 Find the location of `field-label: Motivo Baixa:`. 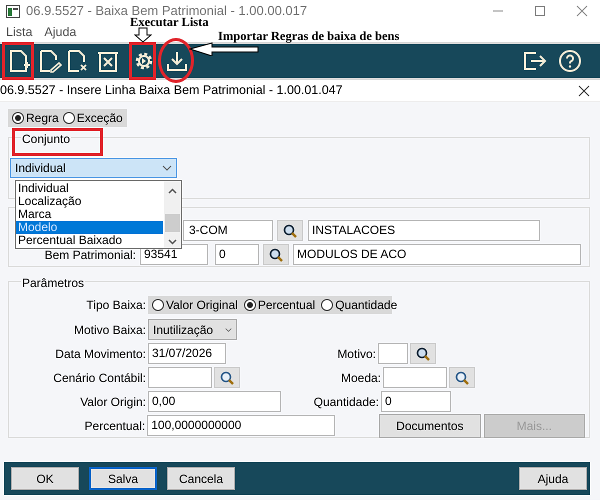

field-label: Motivo Baixa: is located at coordinates (109, 330).